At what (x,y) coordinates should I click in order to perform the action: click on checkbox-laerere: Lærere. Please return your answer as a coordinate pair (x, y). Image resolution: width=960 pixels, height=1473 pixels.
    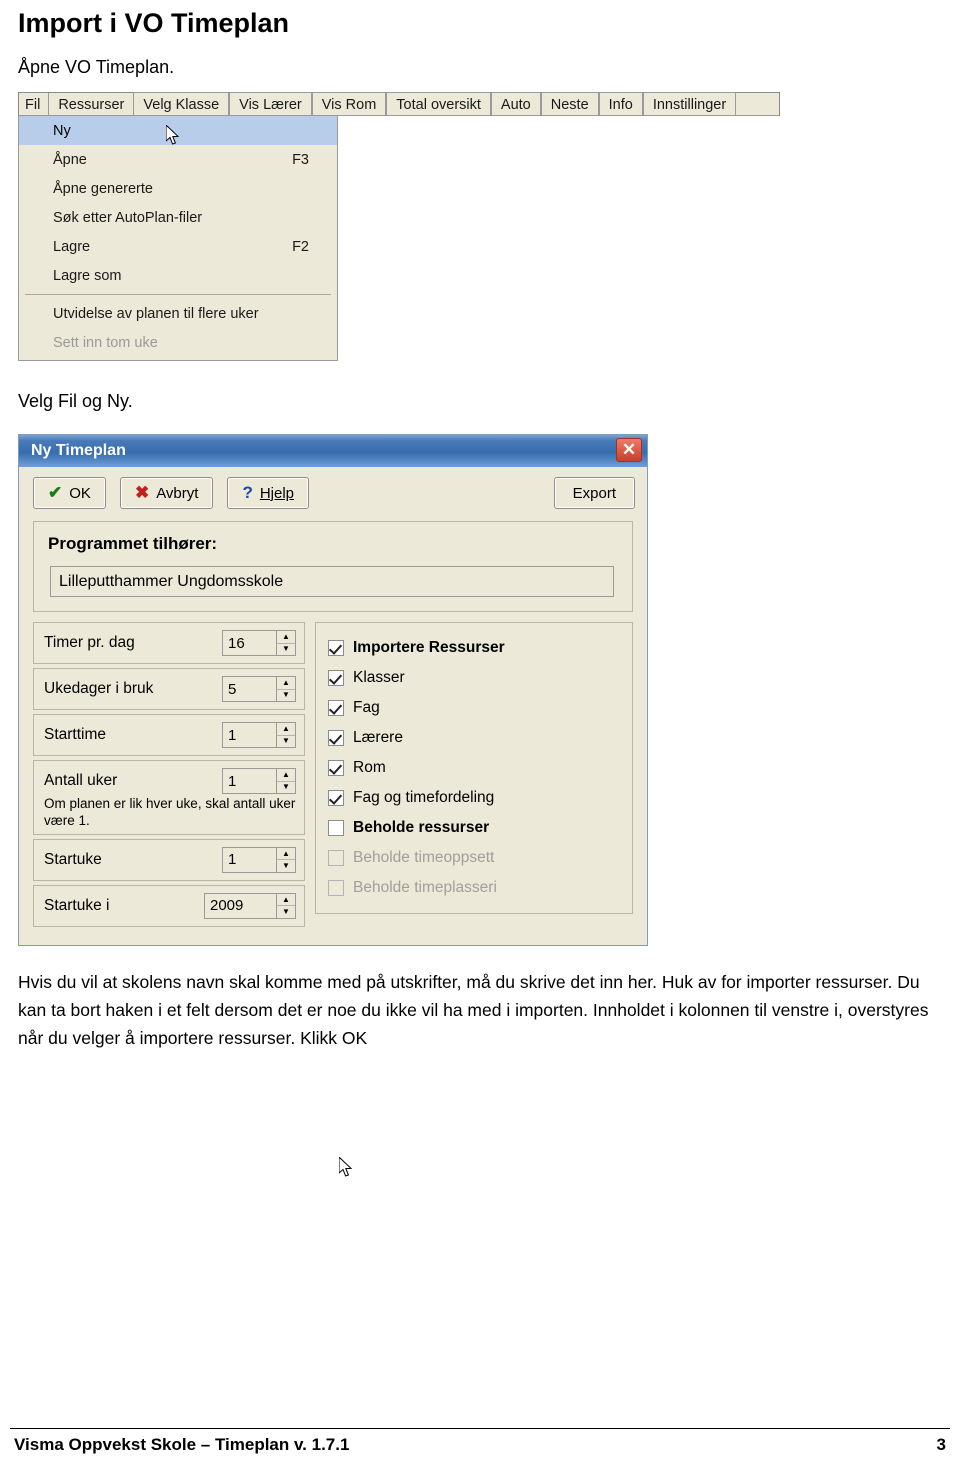
    Looking at the image, I should click on (475, 738).